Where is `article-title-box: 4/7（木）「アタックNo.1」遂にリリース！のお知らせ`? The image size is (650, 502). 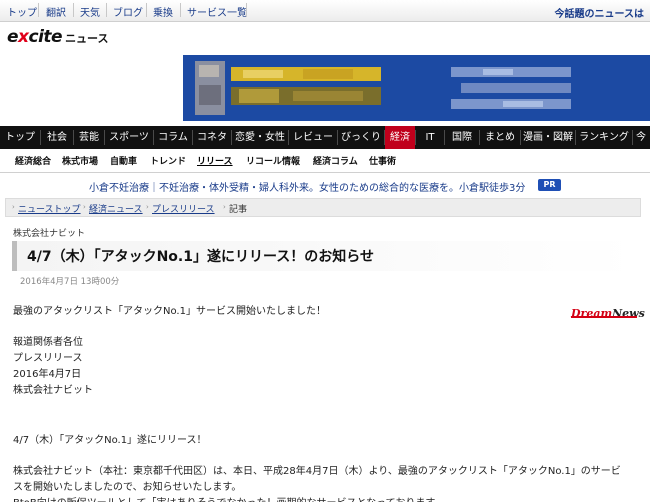 article-title-box: 4/7（木）「アタックNo.1」遂にリリース！のお知らせ is located at coordinates (325, 256).